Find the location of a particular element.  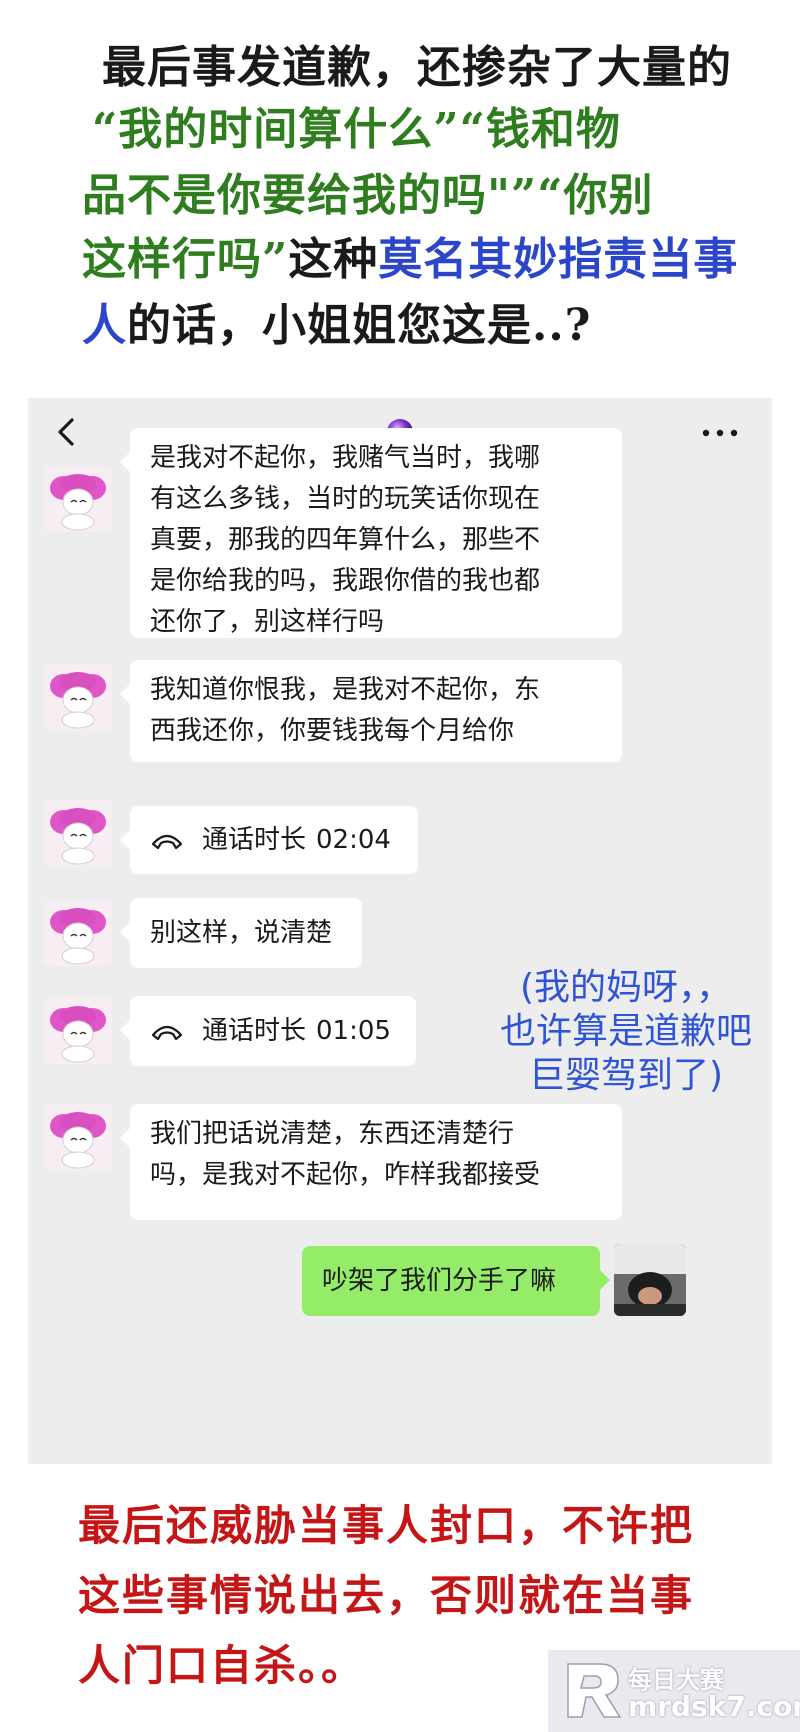

headline-line-5: 人的话，小姐姐您这是..? is located at coordinates (336, 326).